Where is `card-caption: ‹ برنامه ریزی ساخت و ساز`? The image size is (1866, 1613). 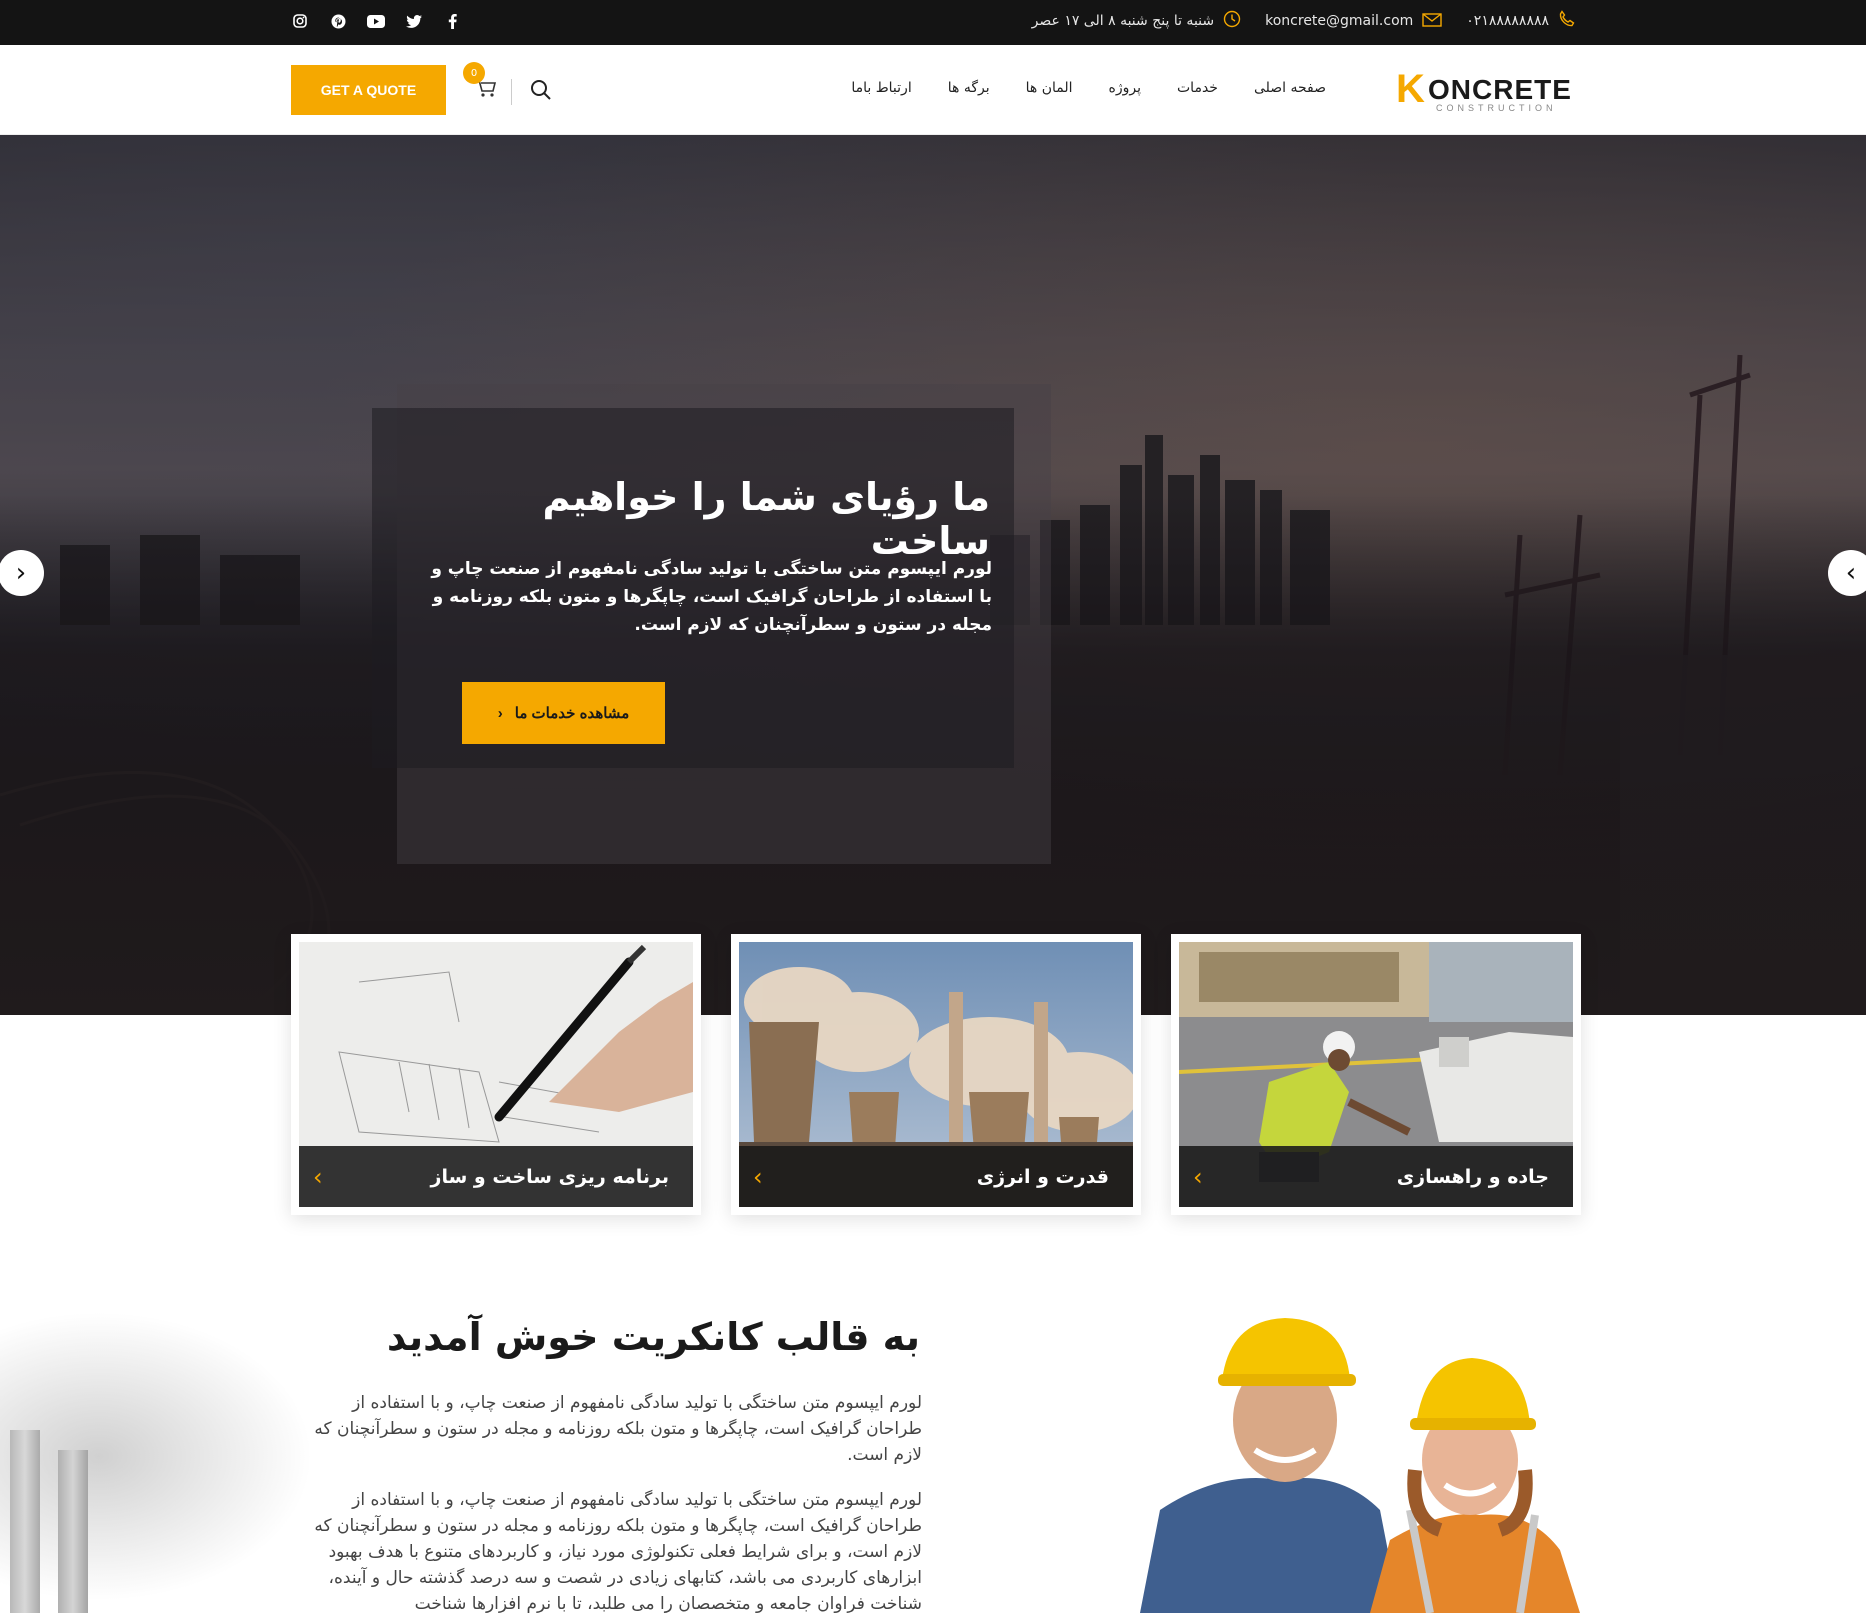
card-caption: ‹ برنامه ریزی ساخت و ساز is located at coordinates (496, 1176).